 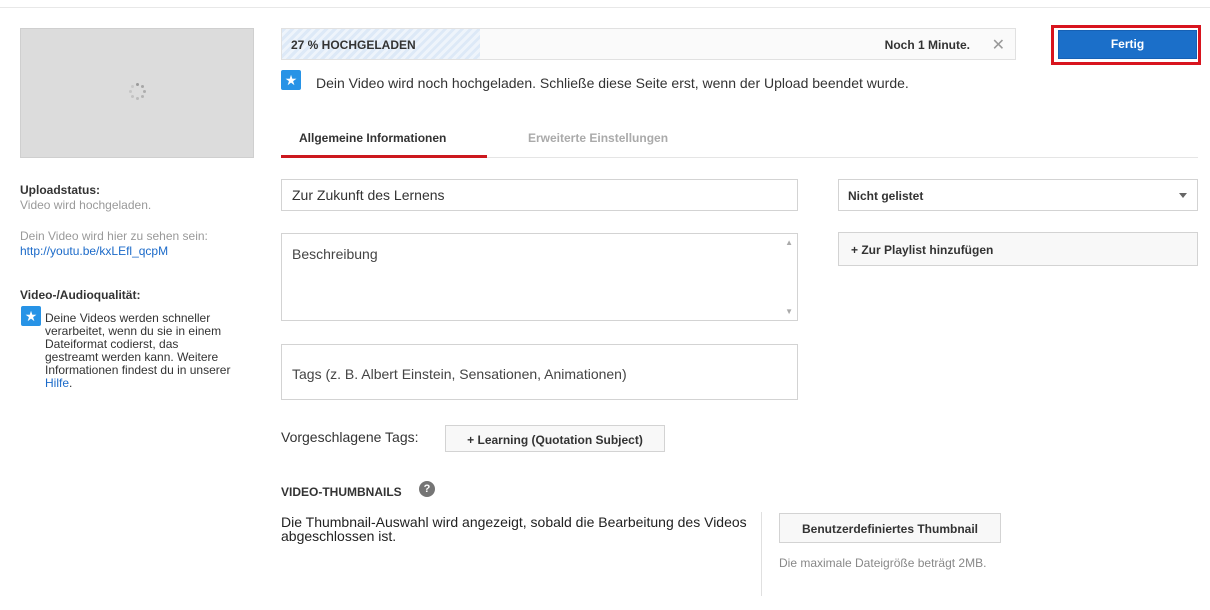 What do you see at coordinates (648, 44) in the screenshot?
I see `upload-progress-bar: 27 % HOCHGELADEN Noch 1 Minute. ✕` at bounding box center [648, 44].